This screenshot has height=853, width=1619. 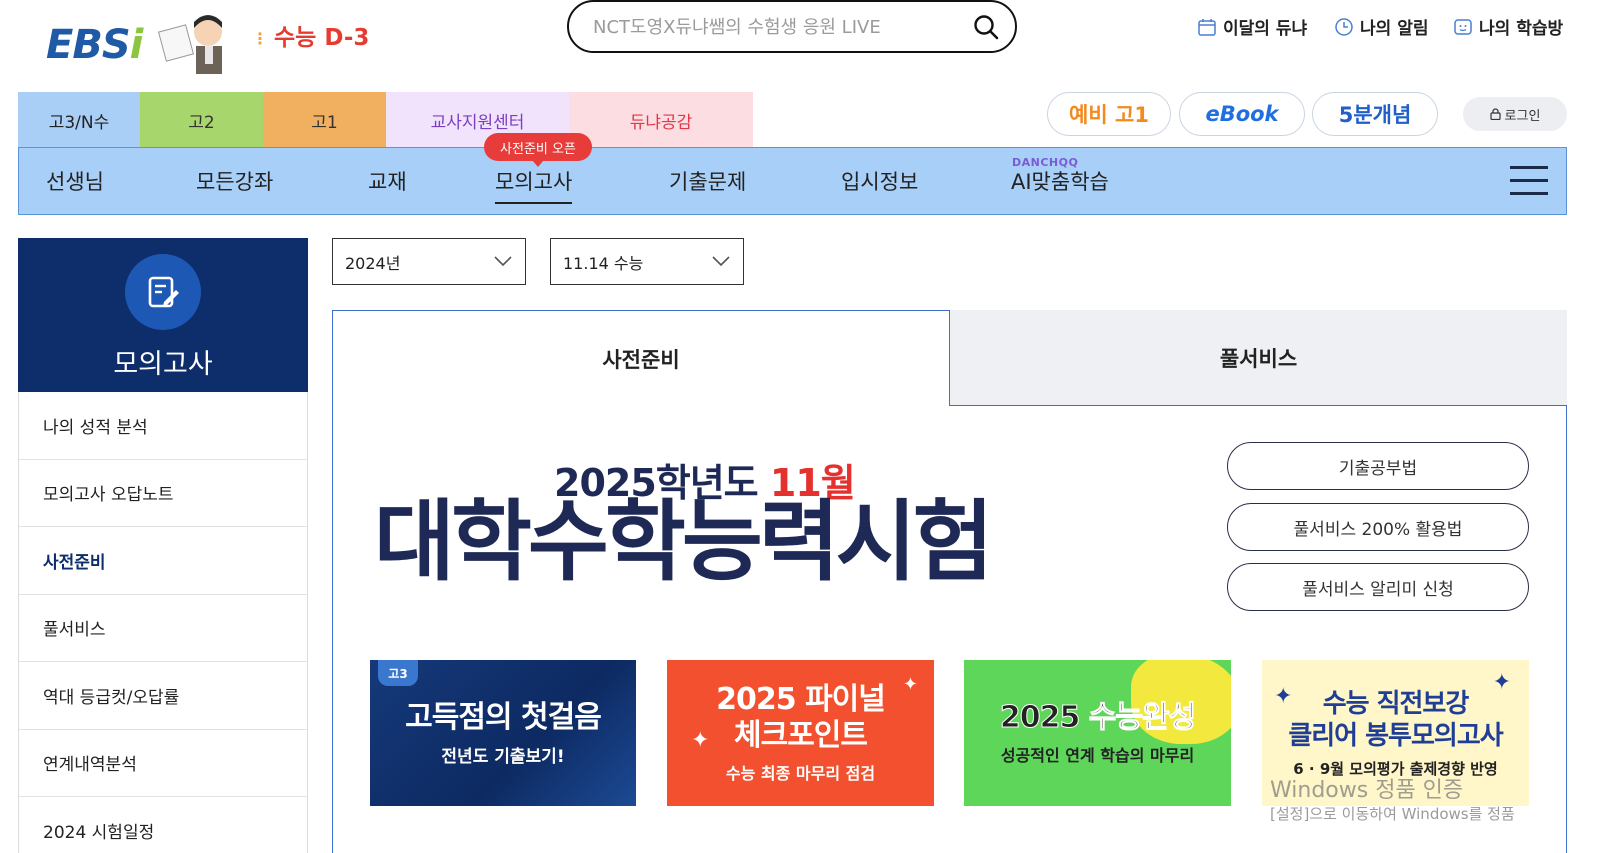 I want to click on grade-tabs: 고3/N수 고2 고1 교사지원센터 듀냐공감, so click(x=385, y=120).